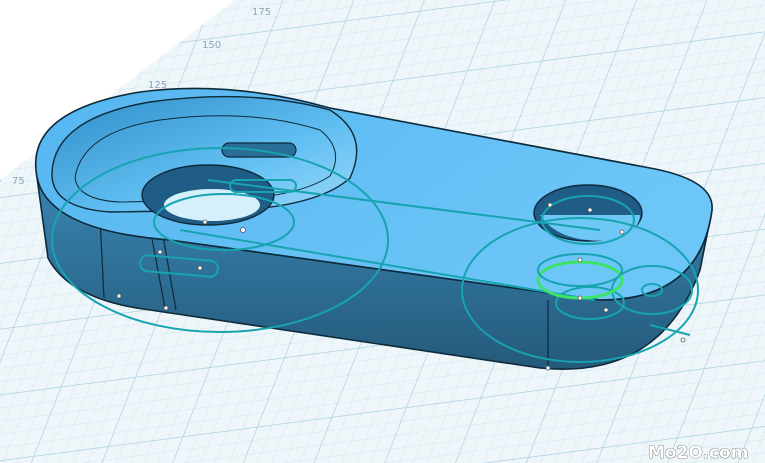 This screenshot has height=463, width=765. What do you see at coordinates (261, 12) in the screenshot?
I see `grid-label-175: 175` at bounding box center [261, 12].